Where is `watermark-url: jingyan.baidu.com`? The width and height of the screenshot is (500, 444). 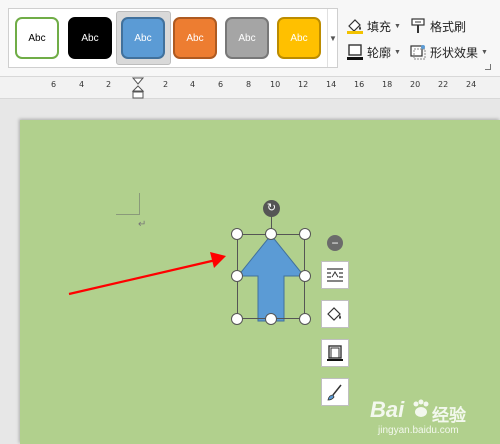
watermark-url: jingyan.baidu.com is located at coordinates (418, 430).